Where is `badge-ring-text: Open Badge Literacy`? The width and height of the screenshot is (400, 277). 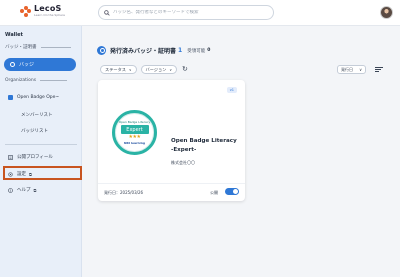
badge-ring-text: Open Badge Literacy is located at coordinates (134, 122).